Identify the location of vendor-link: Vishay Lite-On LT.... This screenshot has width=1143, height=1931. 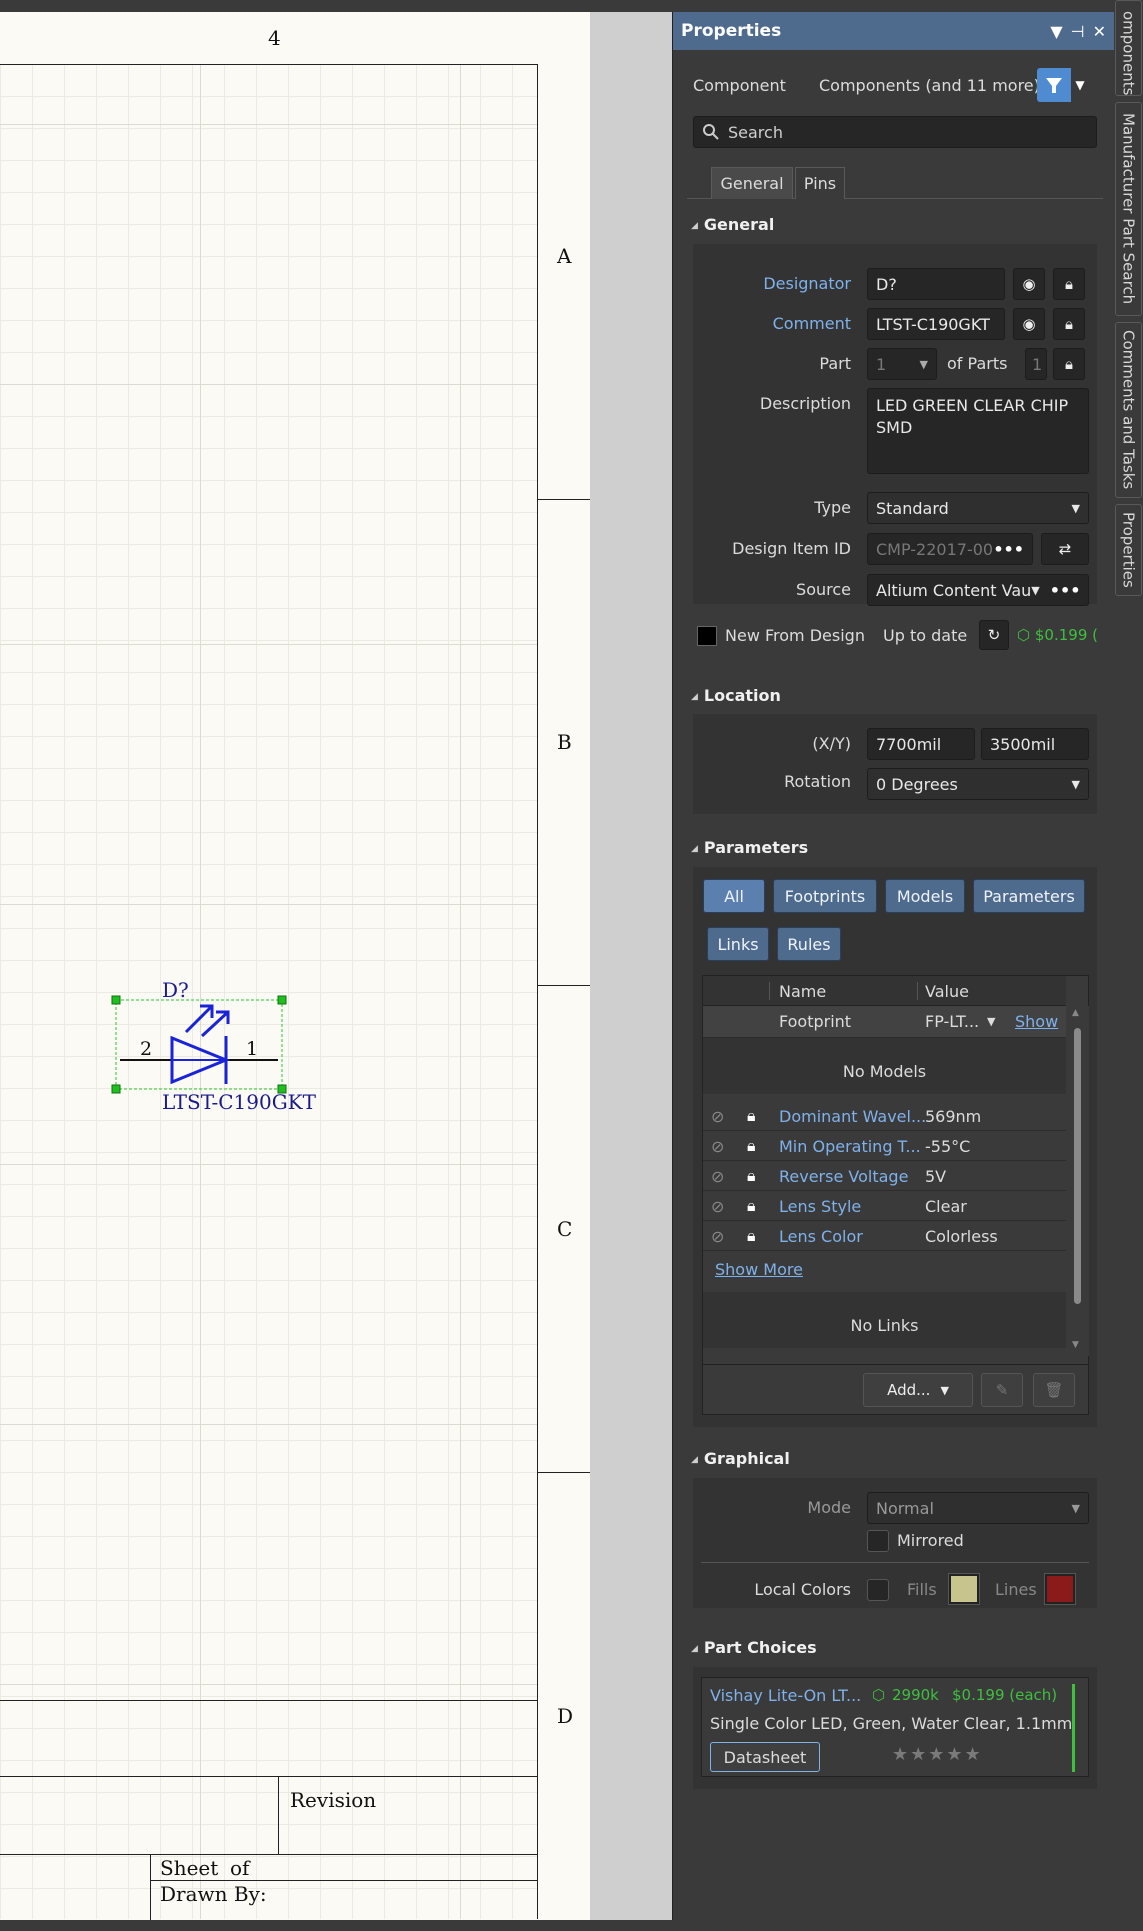
(785, 1695).